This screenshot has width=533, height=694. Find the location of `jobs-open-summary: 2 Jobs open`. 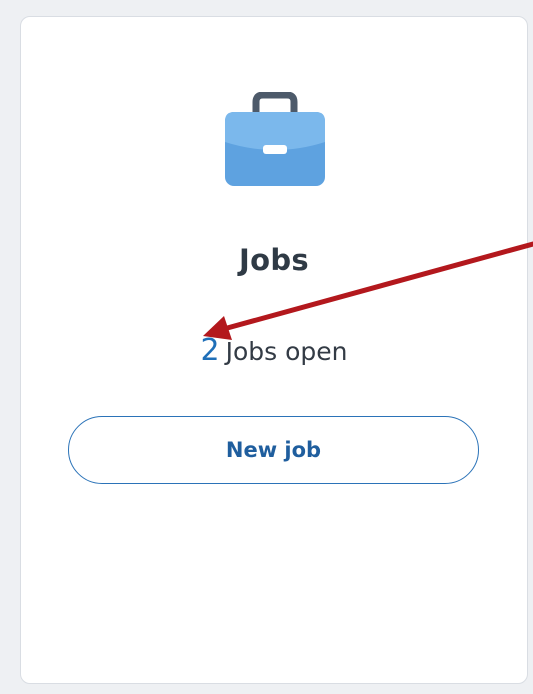

jobs-open-summary: 2 Jobs open is located at coordinates (266, 350).